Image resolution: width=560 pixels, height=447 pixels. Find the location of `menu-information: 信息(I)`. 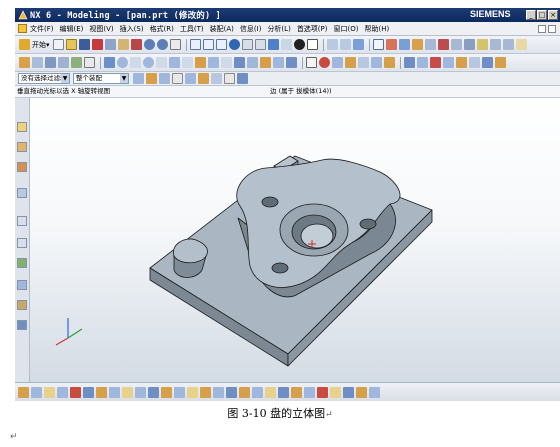

menu-information: 信息(I) is located at coordinates (254, 29).